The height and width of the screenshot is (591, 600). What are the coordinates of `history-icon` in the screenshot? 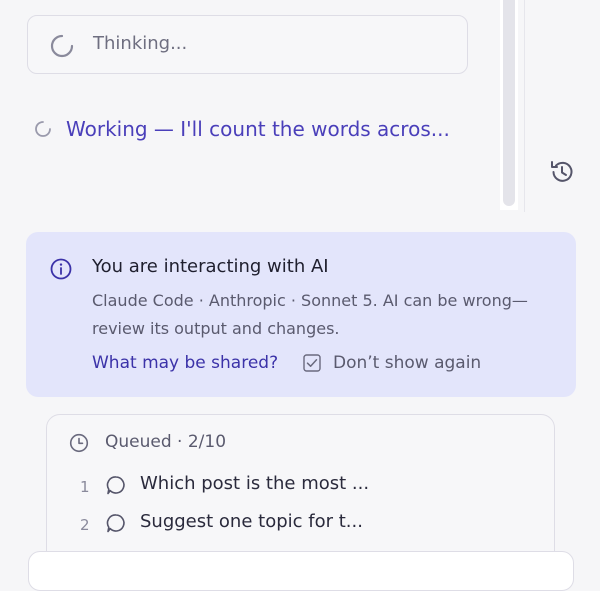 It's located at (562, 172).